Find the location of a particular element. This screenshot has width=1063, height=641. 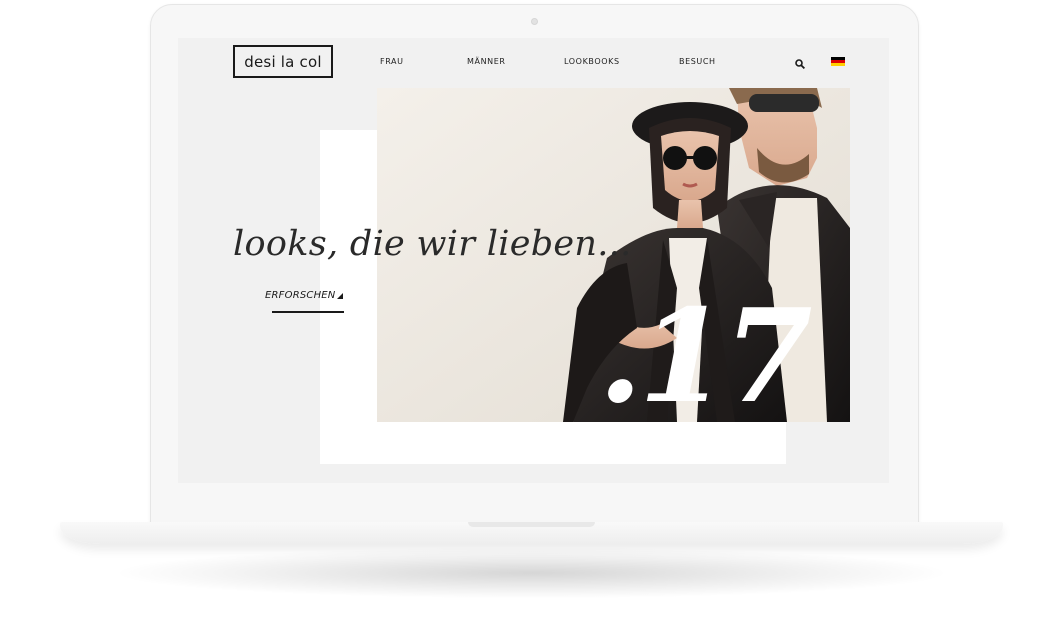

brand-logo-text: desi la col is located at coordinates (283, 61).